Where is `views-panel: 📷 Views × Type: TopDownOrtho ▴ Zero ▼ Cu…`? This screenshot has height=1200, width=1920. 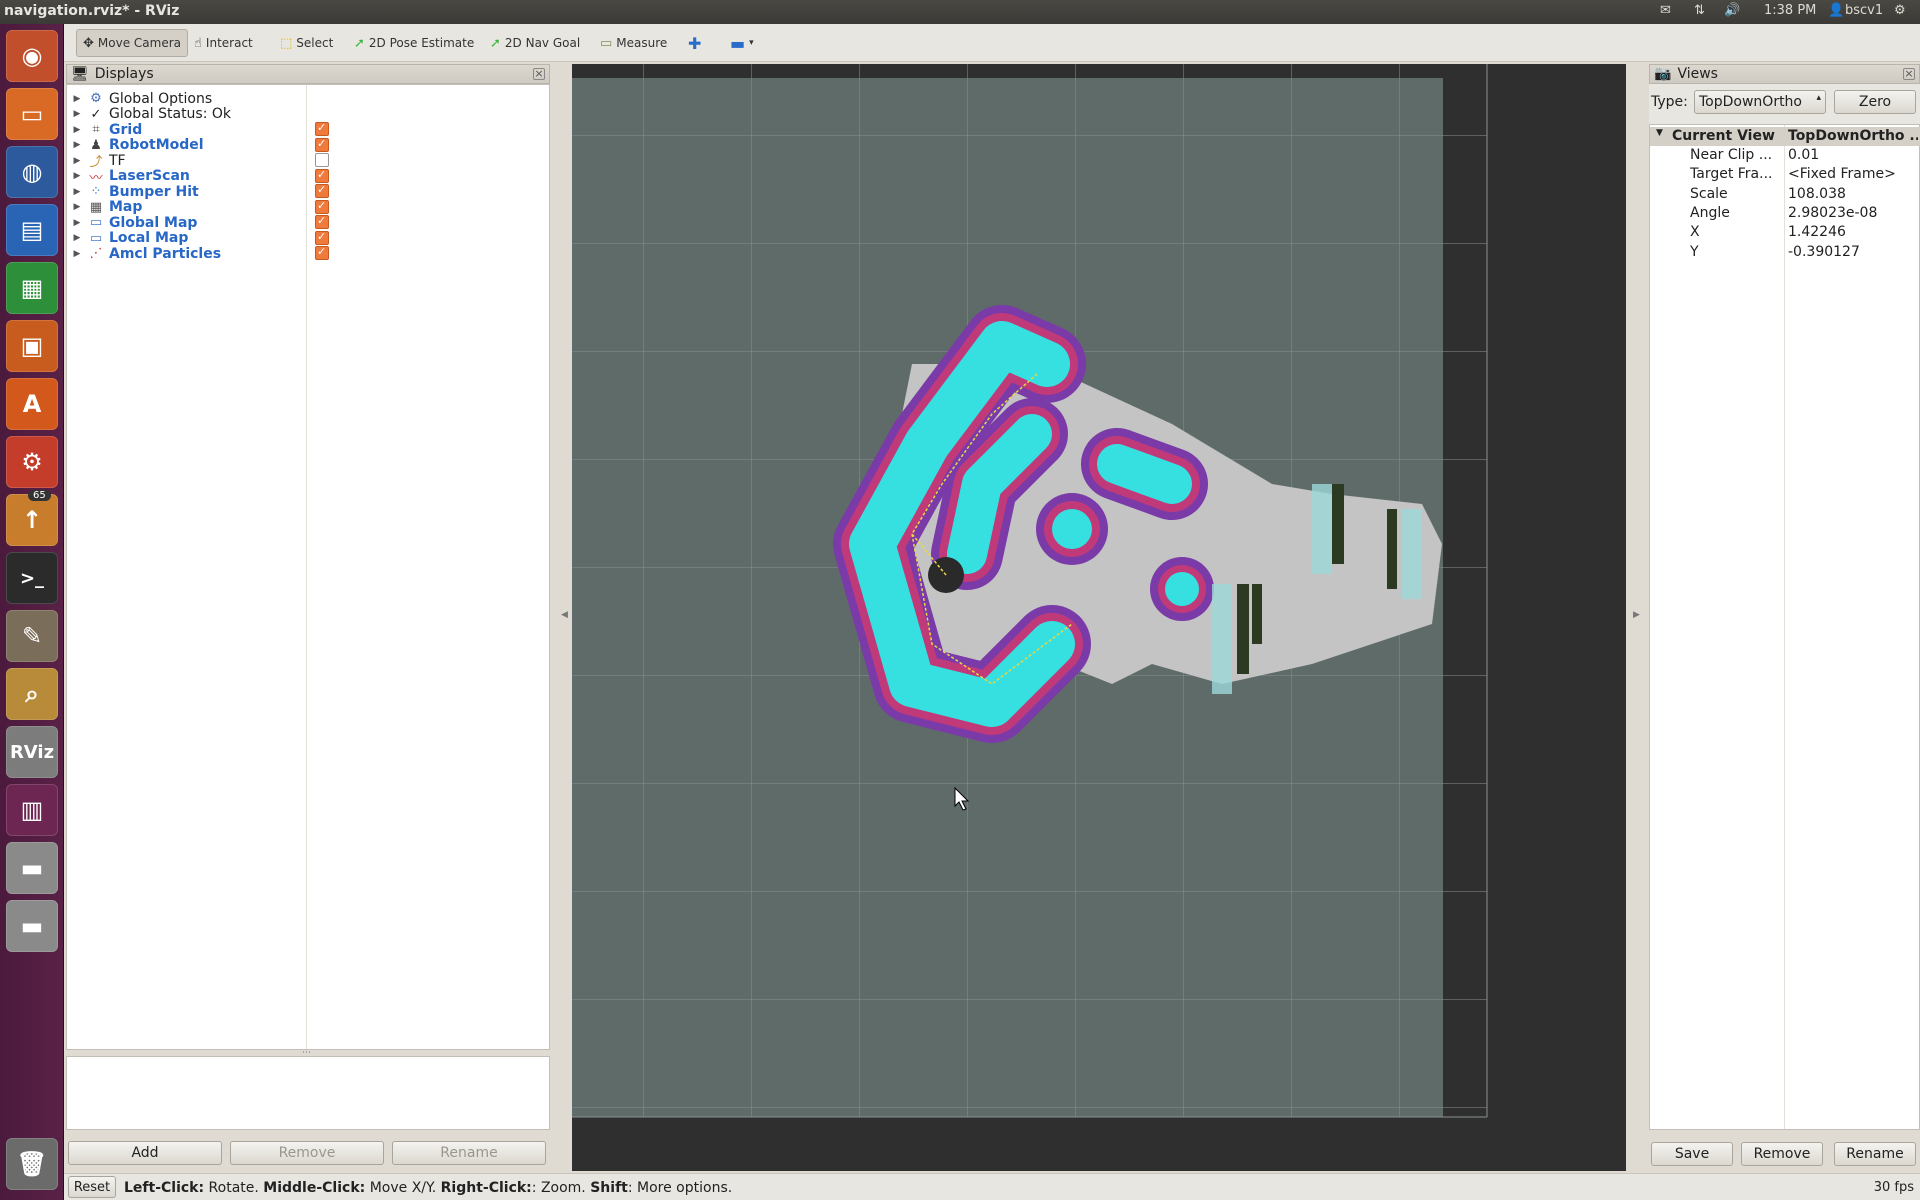
views-panel: 📷 Views × Type: TopDownOrtho ▴ Zero ▼ Cu… is located at coordinates (1784, 617).